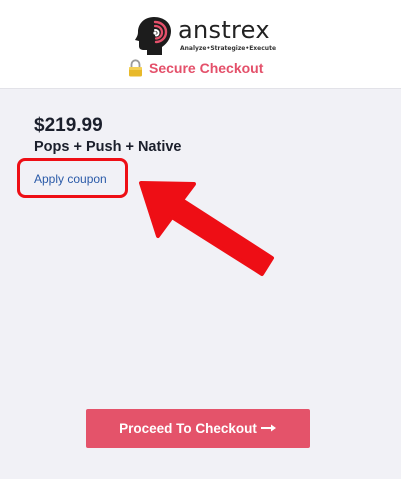 Image resolution: width=401 pixels, height=479 pixels. What do you see at coordinates (70, 179) in the screenshot?
I see `apply-coupon-link: Apply coupon` at bounding box center [70, 179].